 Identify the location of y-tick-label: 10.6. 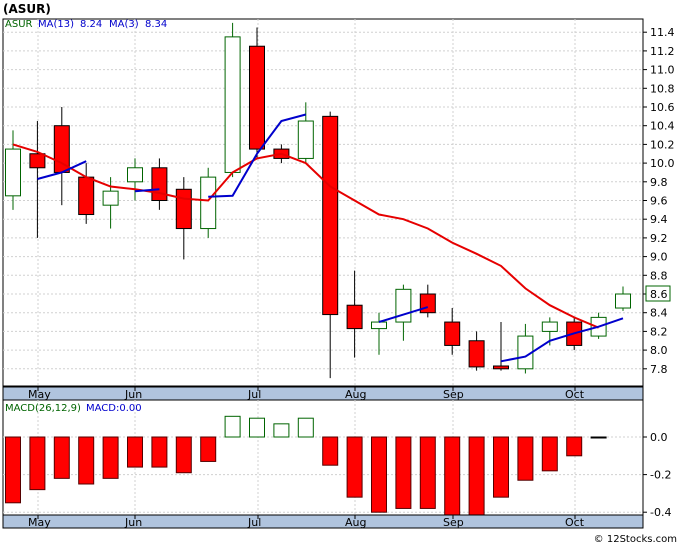
(662, 107).